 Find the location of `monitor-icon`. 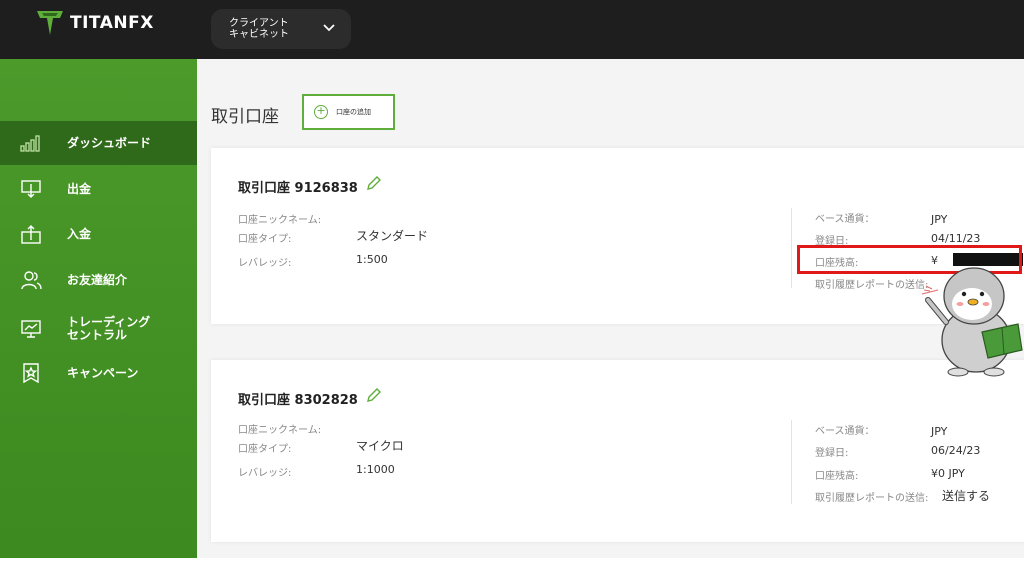

monitor-icon is located at coordinates (31, 329).